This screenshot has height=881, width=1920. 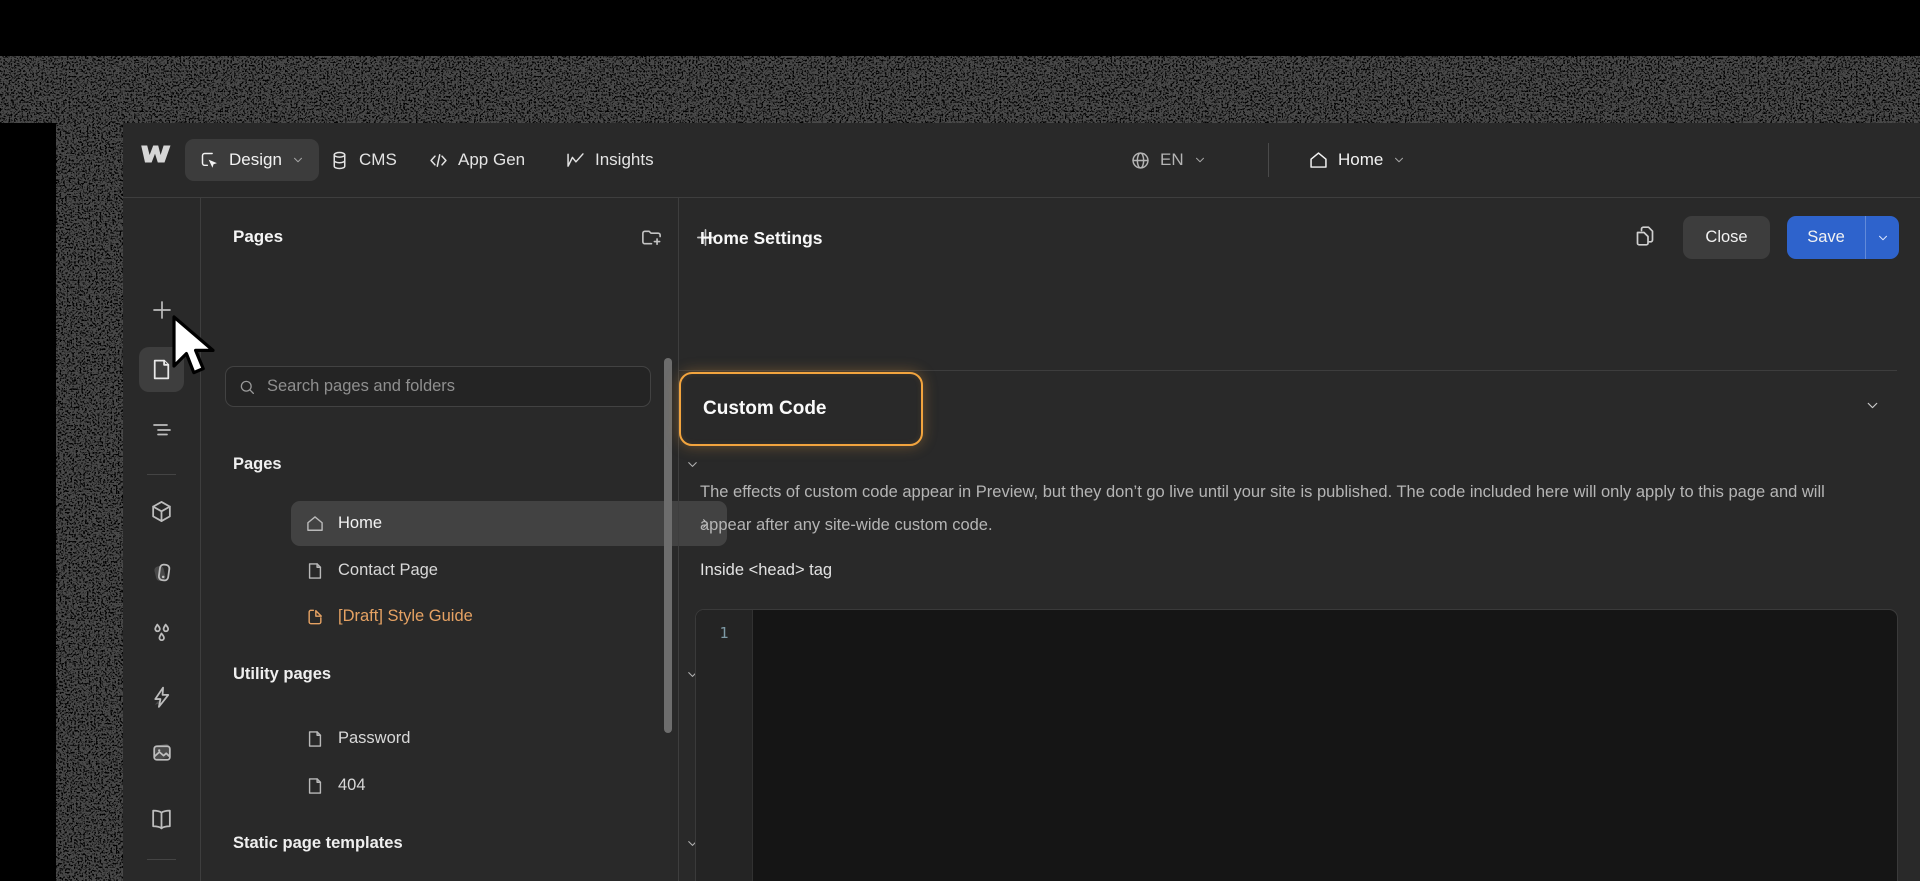 What do you see at coordinates (247, 387) in the screenshot?
I see `search-icon` at bounding box center [247, 387].